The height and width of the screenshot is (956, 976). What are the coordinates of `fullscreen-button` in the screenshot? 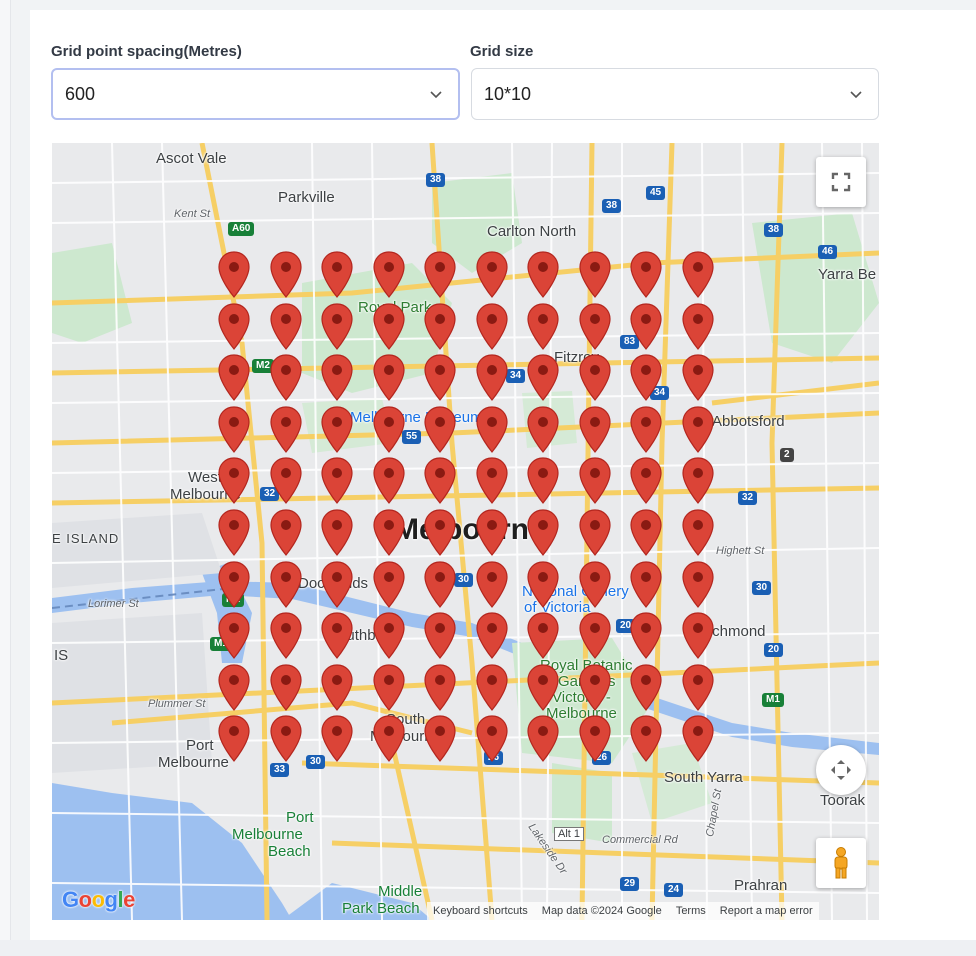 It's located at (841, 182).